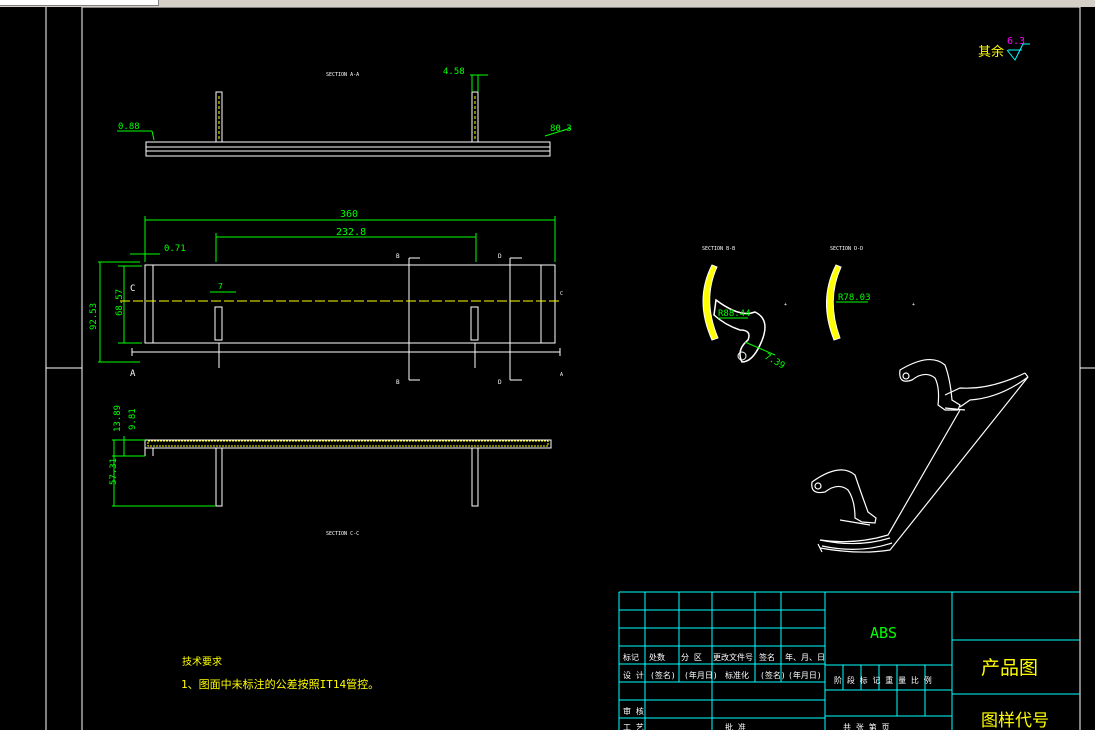  I want to click on tb-mark: 标记, so click(631, 657).